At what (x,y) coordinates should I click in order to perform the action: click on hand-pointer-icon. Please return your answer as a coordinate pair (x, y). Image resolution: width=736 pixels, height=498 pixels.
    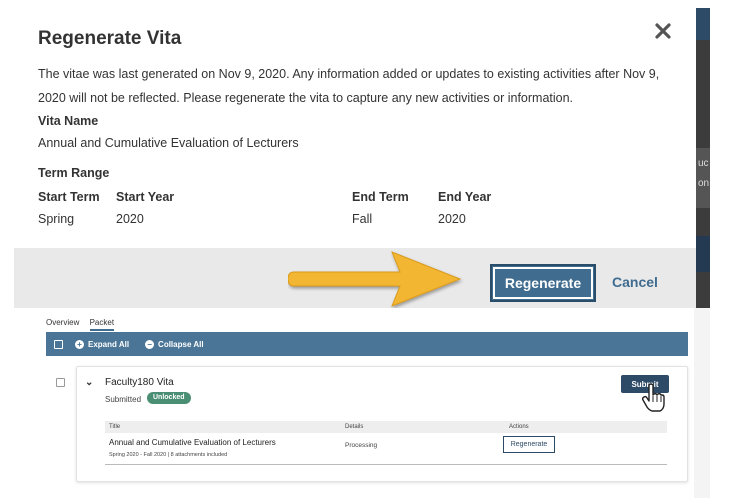
    Looking at the image, I should click on (653, 397).